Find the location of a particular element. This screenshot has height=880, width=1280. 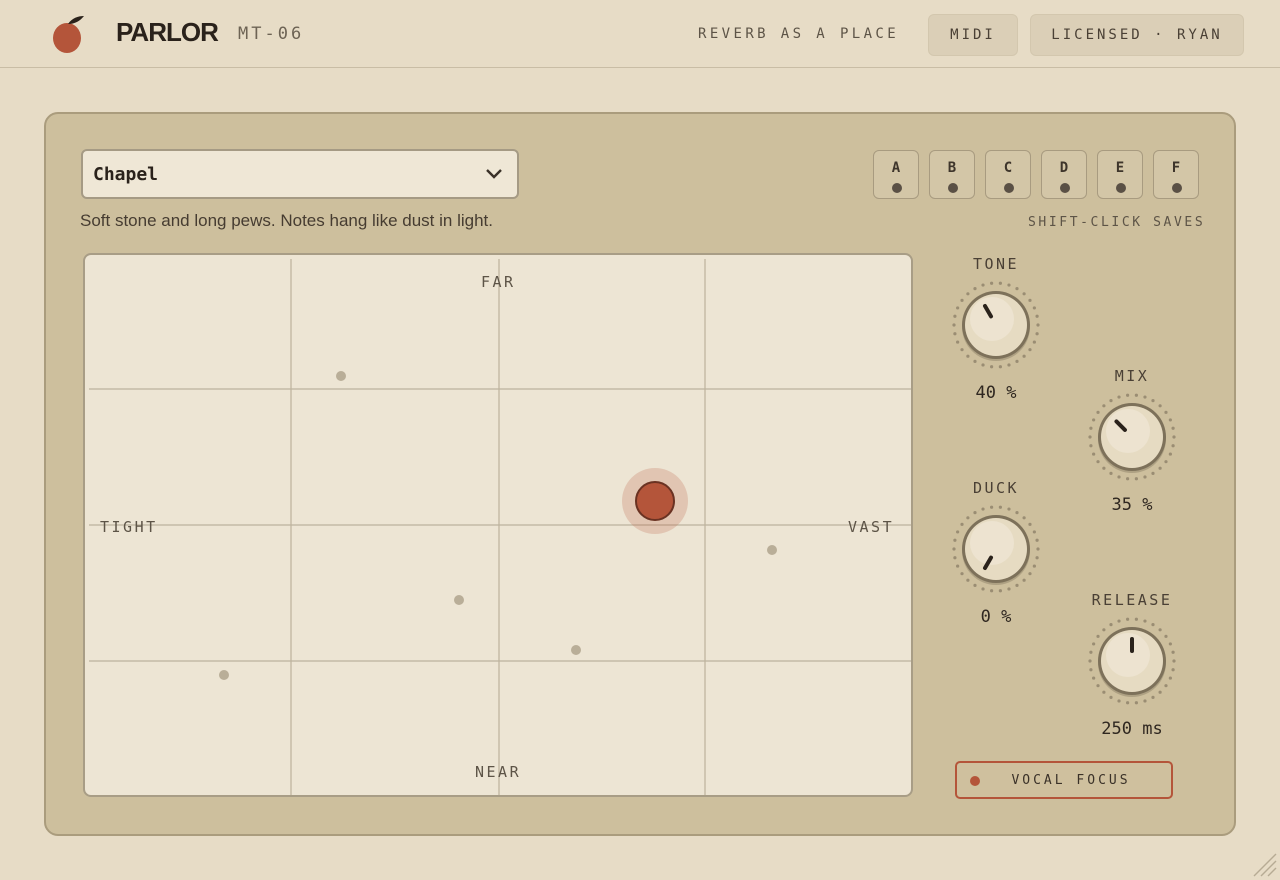

mix-knob is located at coordinates (1132, 437).